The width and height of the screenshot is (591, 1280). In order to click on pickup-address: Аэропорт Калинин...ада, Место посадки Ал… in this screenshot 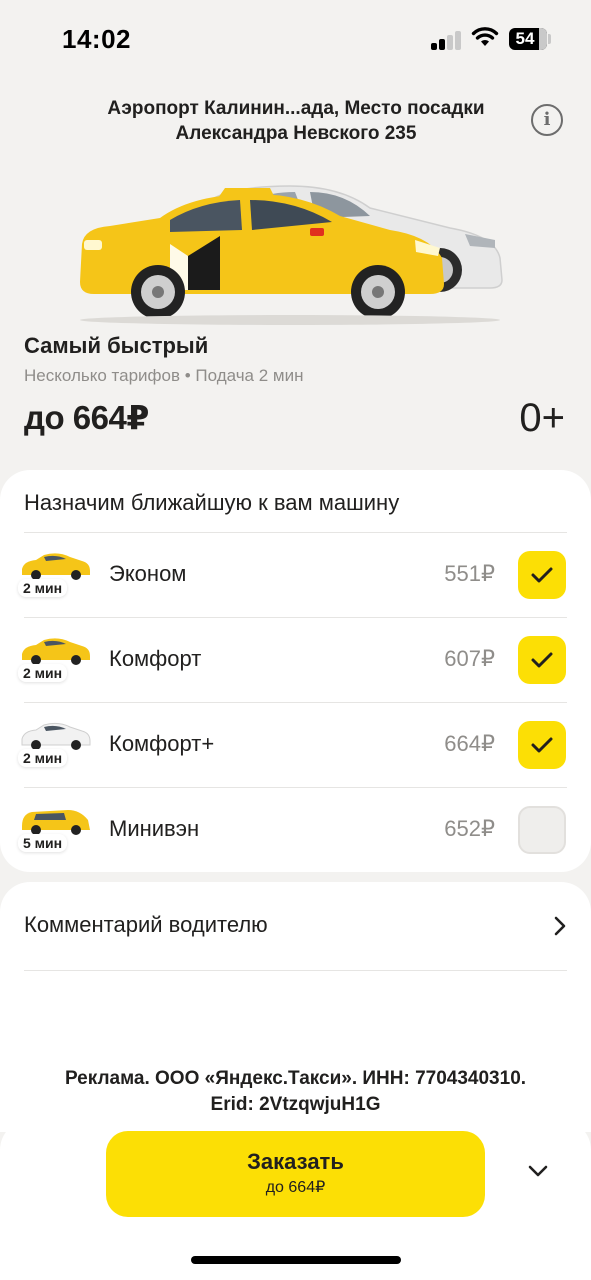, I will do `click(296, 121)`.